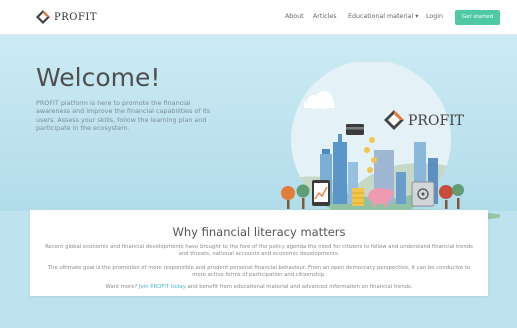  What do you see at coordinates (43, 17) in the screenshot?
I see `profit-logo-icon` at bounding box center [43, 17].